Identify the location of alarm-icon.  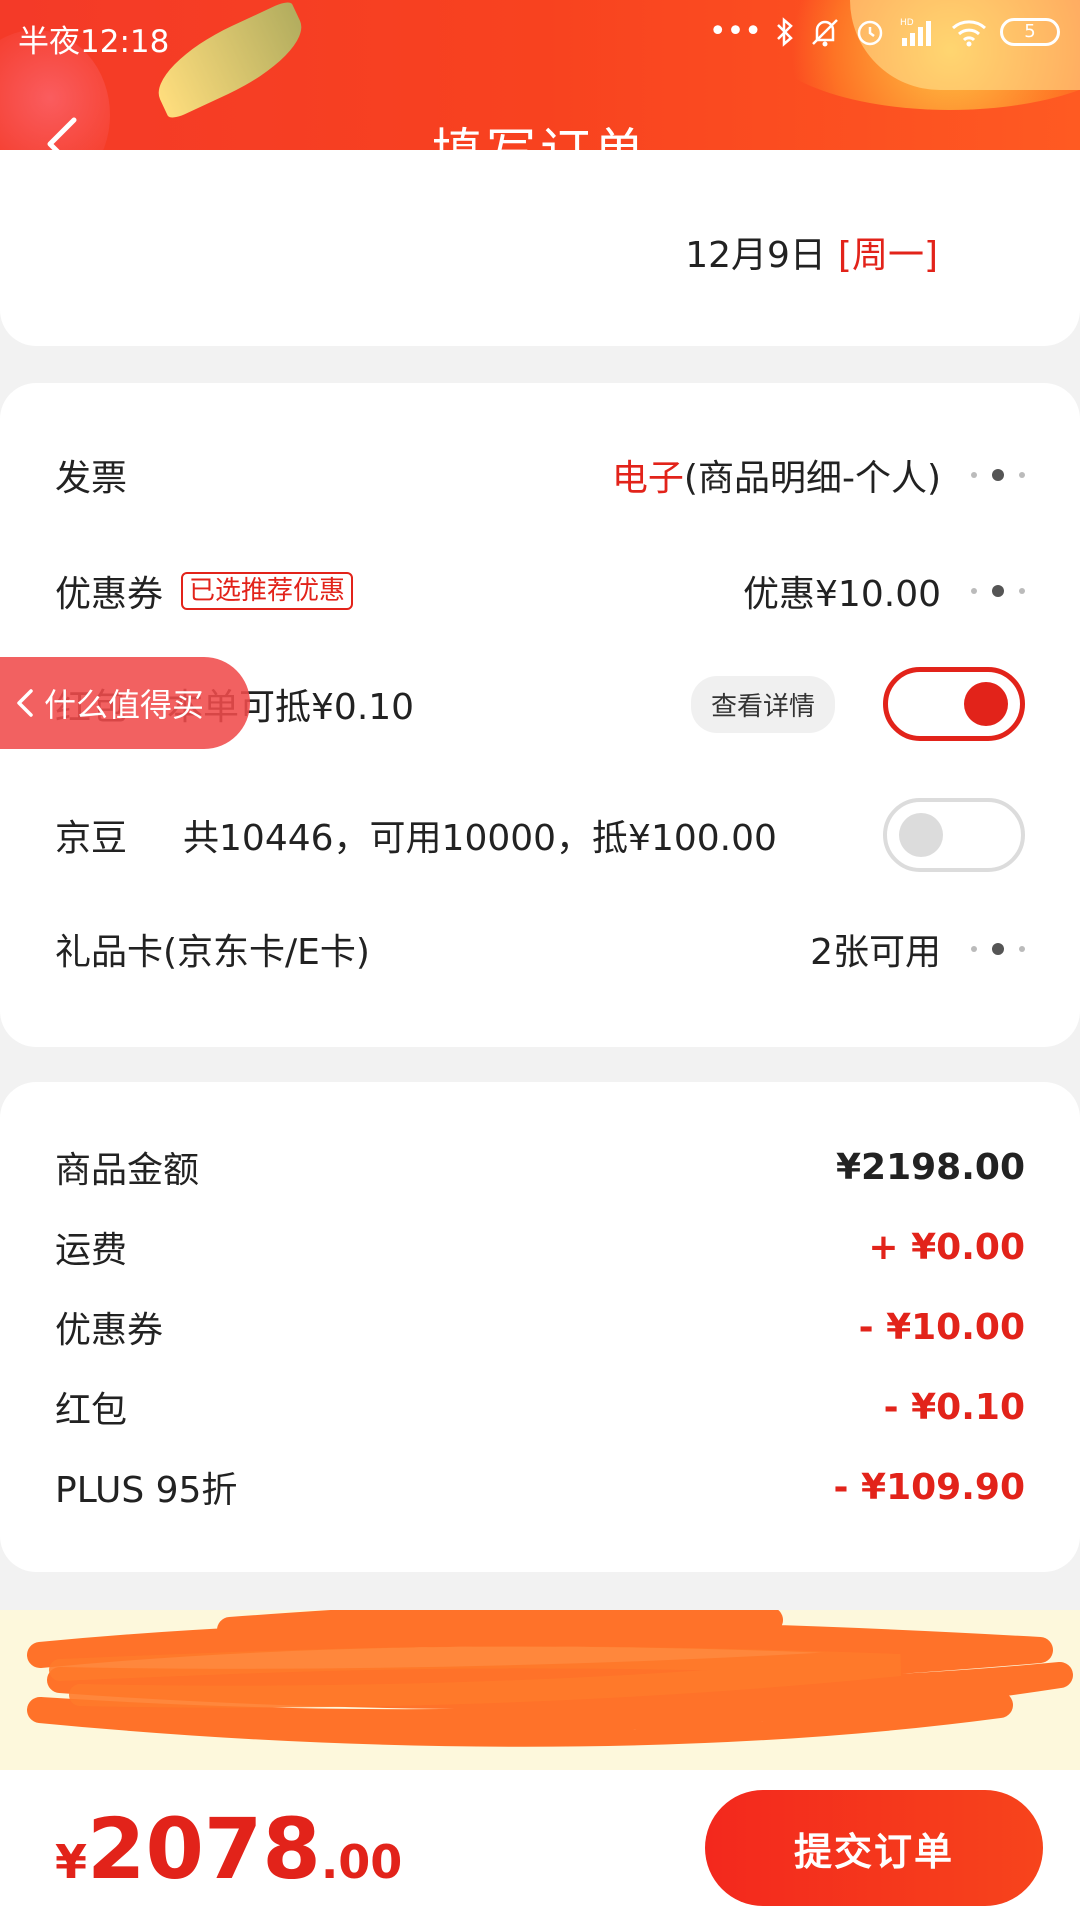
(870, 32).